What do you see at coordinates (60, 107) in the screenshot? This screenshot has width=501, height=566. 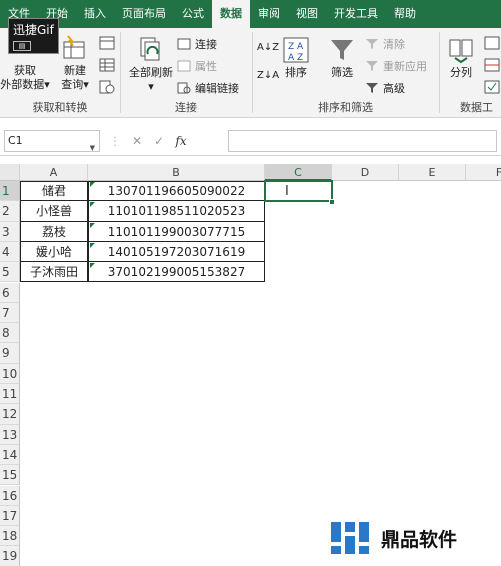 I see `group-label-get-transform: 获取和转换` at bounding box center [60, 107].